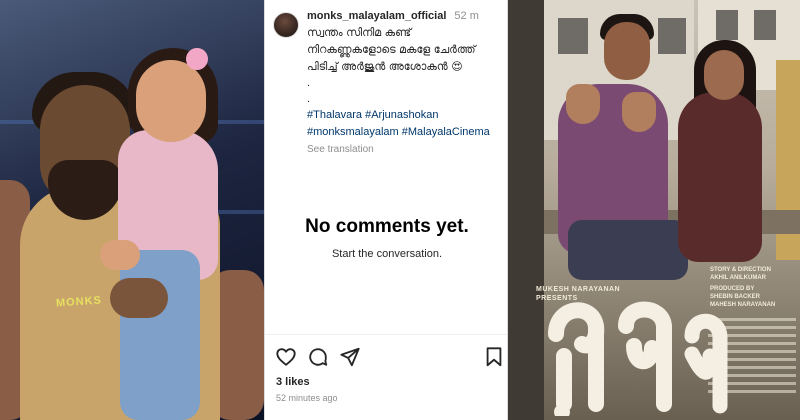 This screenshot has height=420, width=800. I want to click on divider, so click(386, 334).